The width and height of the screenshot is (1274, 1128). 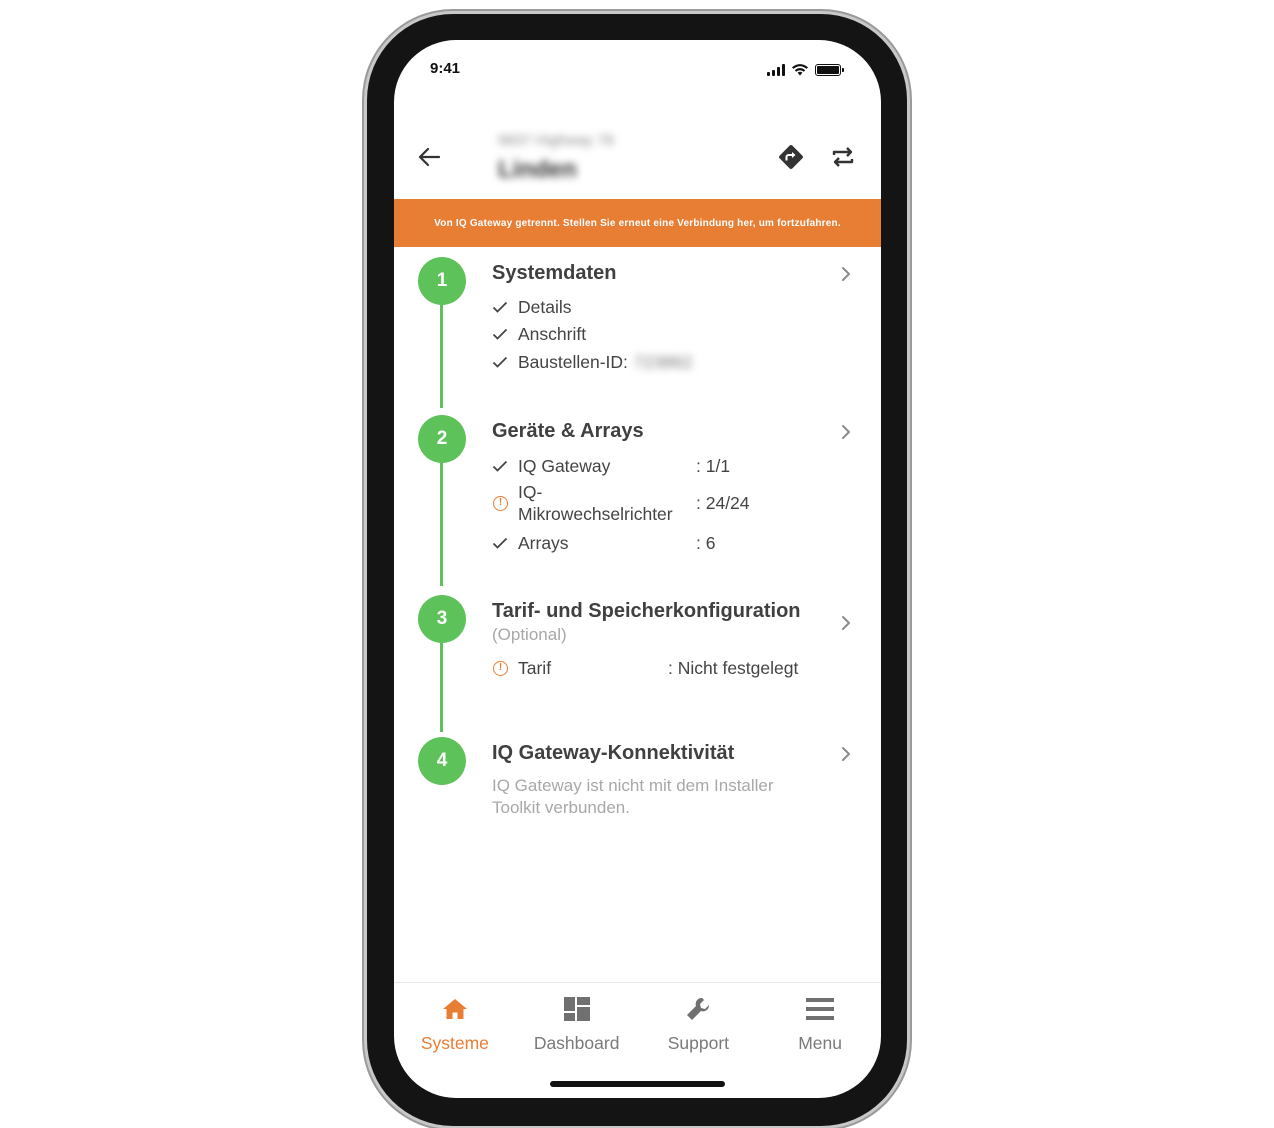 What do you see at coordinates (561, 807) in the screenshot?
I see `step-4-description-line2: Toolkit verbunden.` at bounding box center [561, 807].